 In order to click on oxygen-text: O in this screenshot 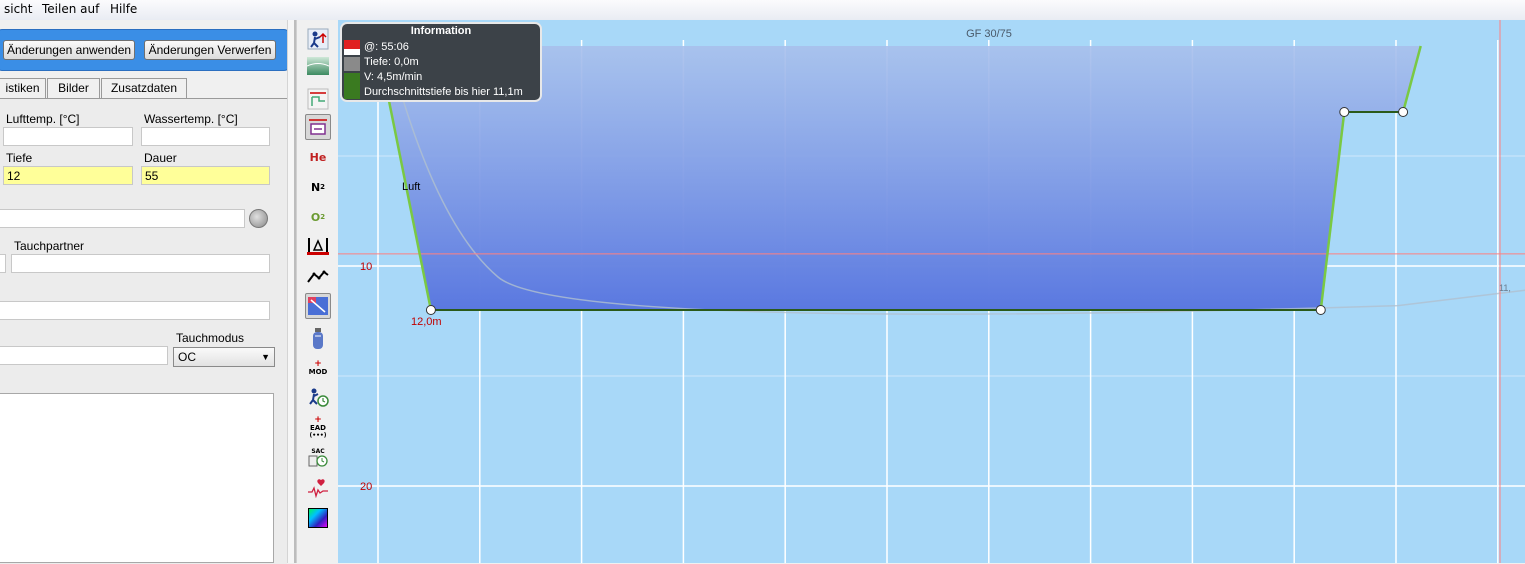, I will do `click(315, 217)`.